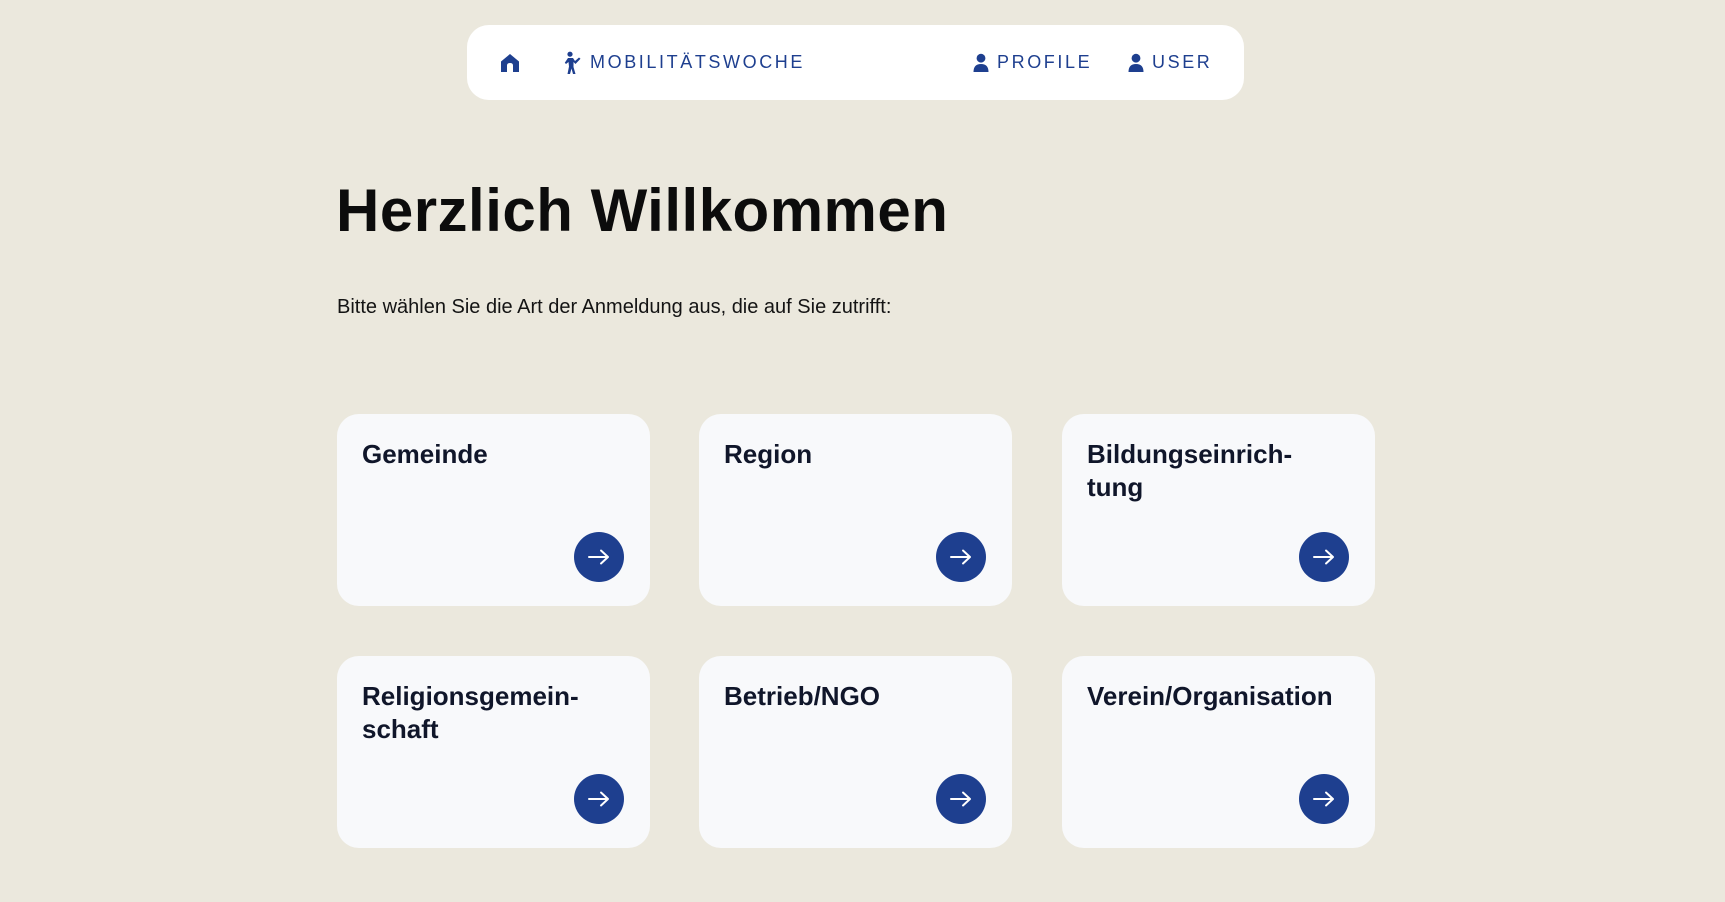 This screenshot has width=1725, height=902. What do you see at coordinates (1218, 510) in the screenshot?
I see `card-bildungseinrichtung: Bildungseinrich- tung` at bounding box center [1218, 510].